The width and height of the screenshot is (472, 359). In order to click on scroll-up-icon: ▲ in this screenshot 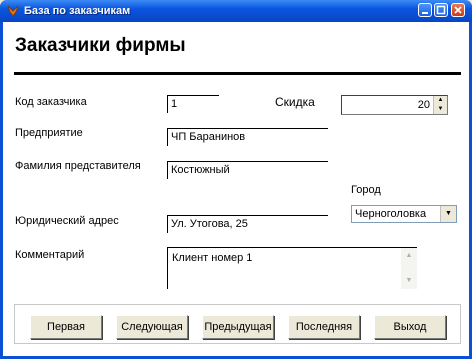, I will do `click(409, 256)`.